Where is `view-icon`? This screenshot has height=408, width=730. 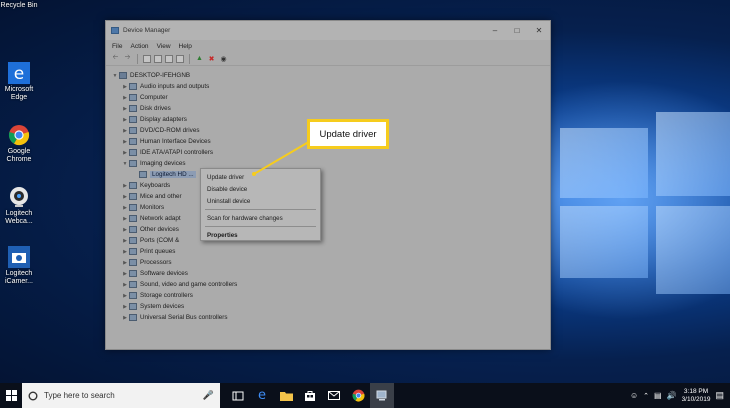 view-icon is located at coordinates (180, 58).